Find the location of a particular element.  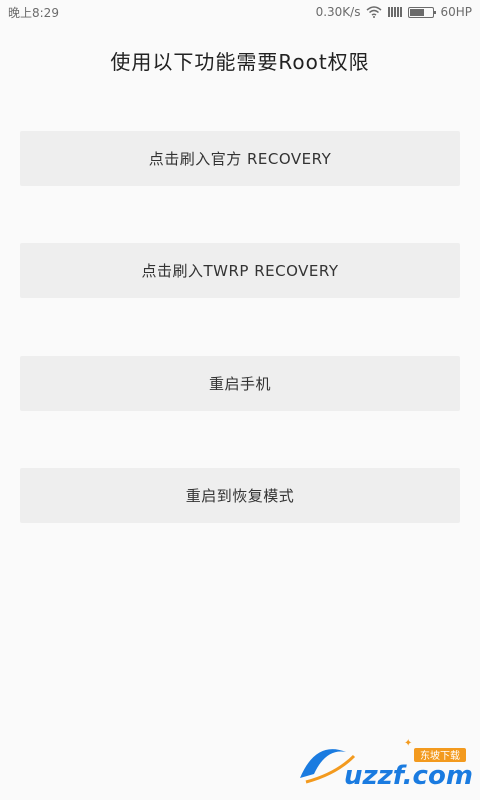

status-indicators: 0.30K/s 60HP is located at coordinates (394, 12).